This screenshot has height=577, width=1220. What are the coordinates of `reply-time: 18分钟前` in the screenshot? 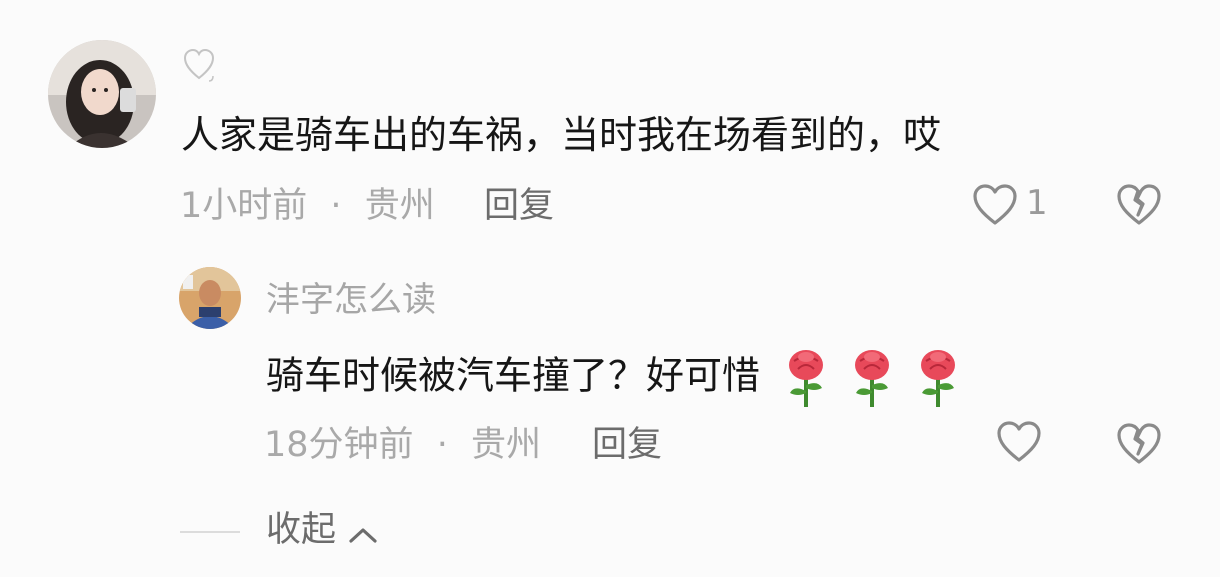 It's located at (339, 445).